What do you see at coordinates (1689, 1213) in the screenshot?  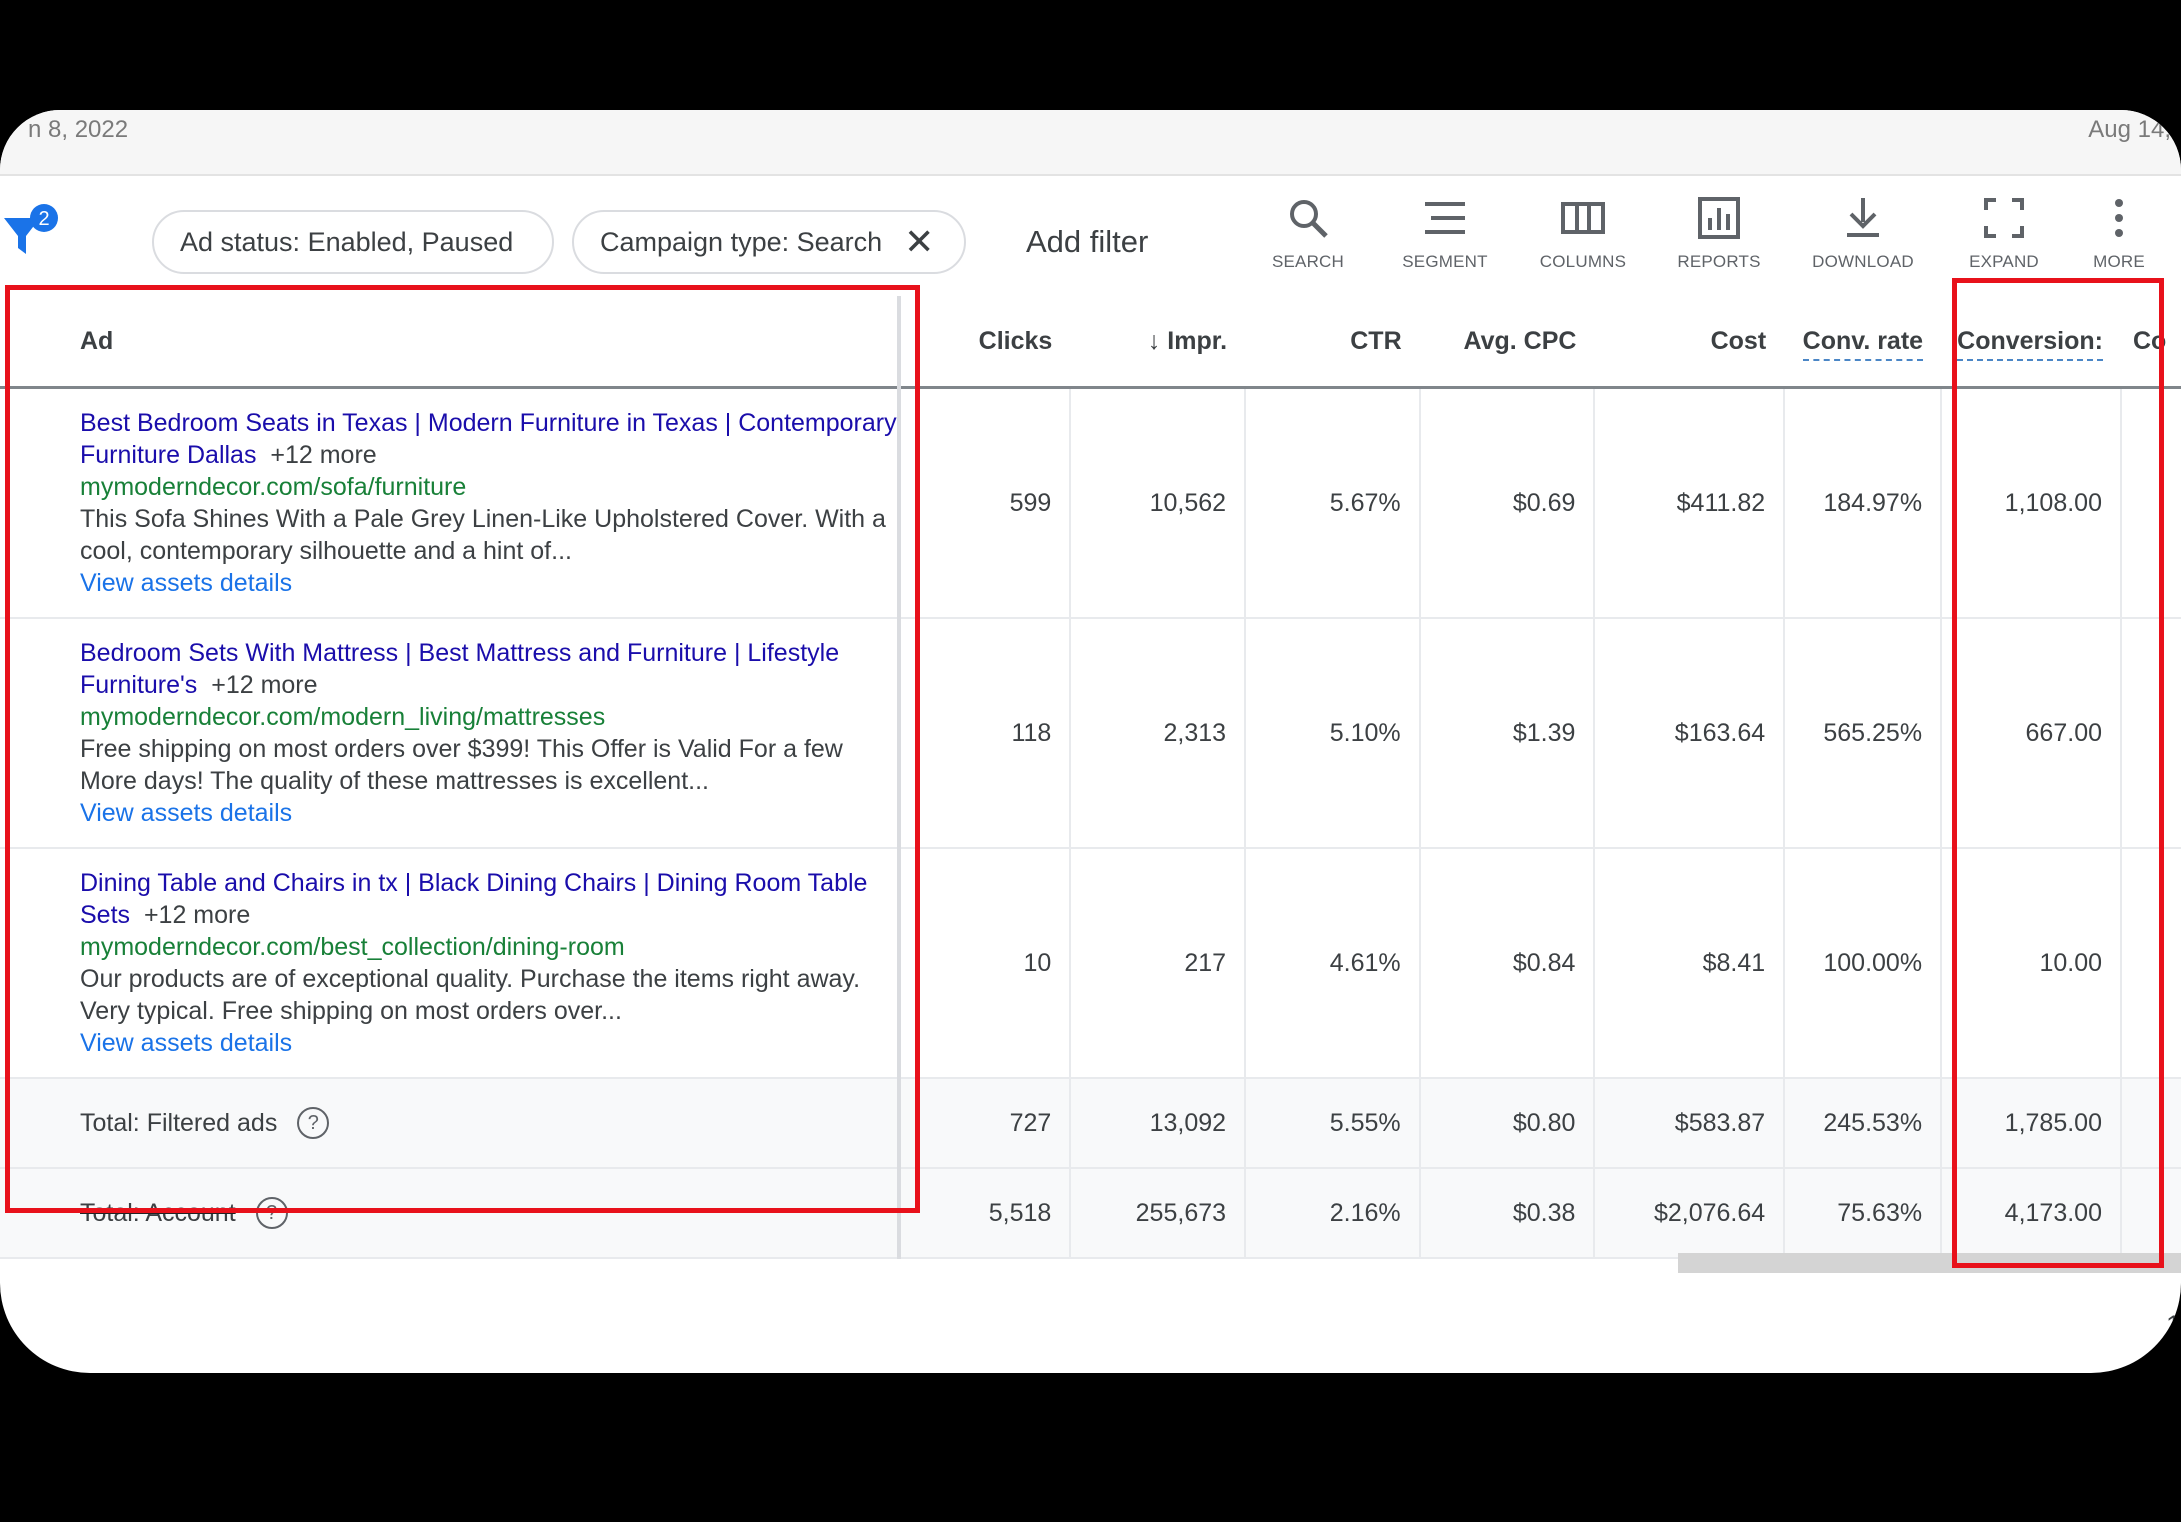 I see `cost-cell: $2,076.64` at bounding box center [1689, 1213].